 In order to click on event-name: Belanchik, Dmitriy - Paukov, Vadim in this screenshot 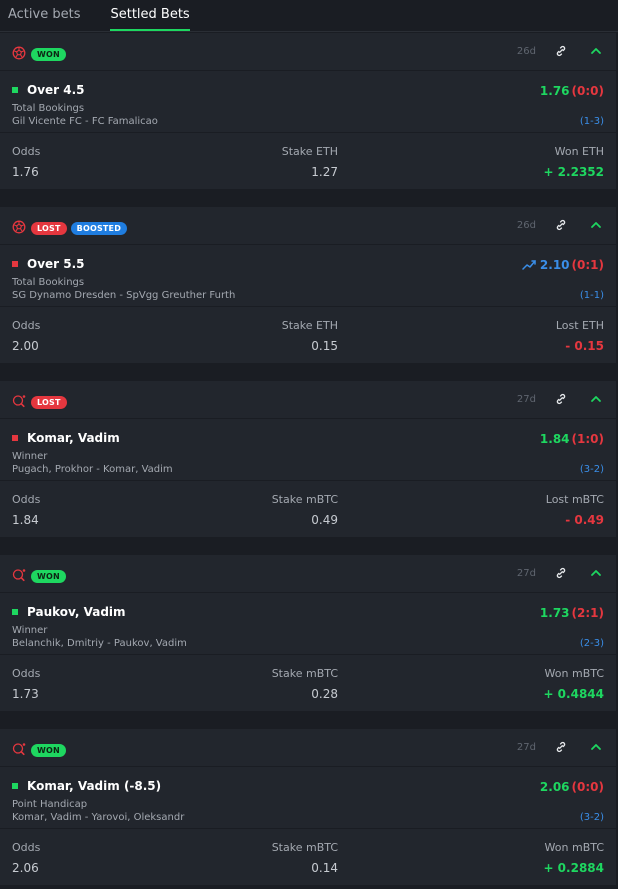, I will do `click(99, 643)`.